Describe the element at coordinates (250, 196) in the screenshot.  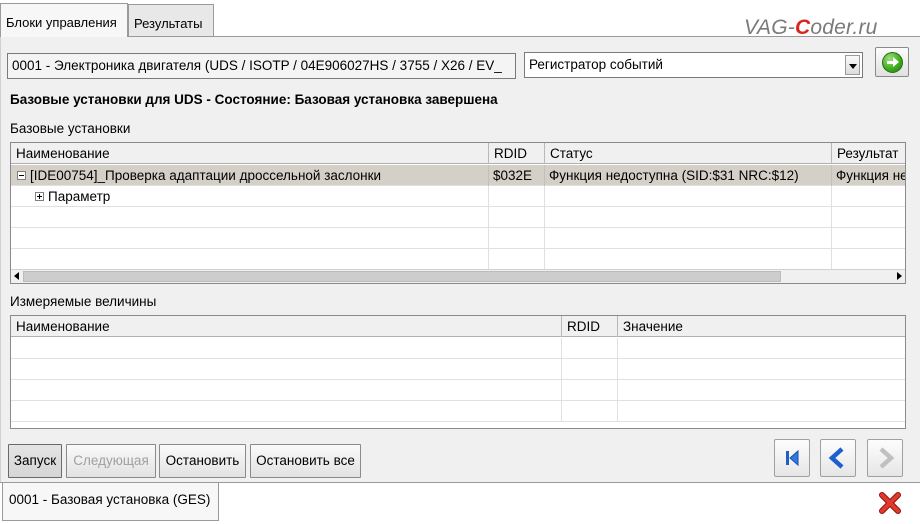
I see `row-name: Параметр` at that location.